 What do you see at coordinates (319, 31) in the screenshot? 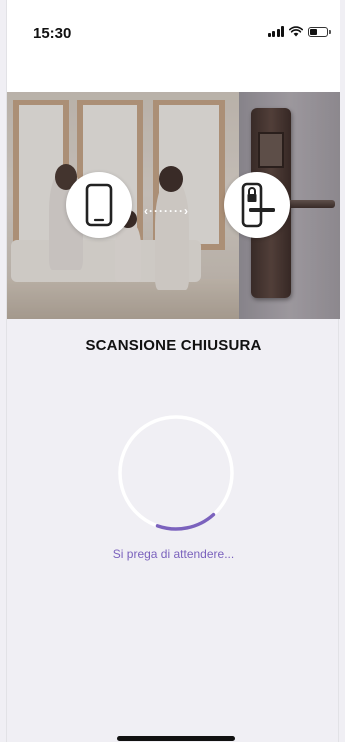
I see `battery-icon` at bounding box center [319, 31].